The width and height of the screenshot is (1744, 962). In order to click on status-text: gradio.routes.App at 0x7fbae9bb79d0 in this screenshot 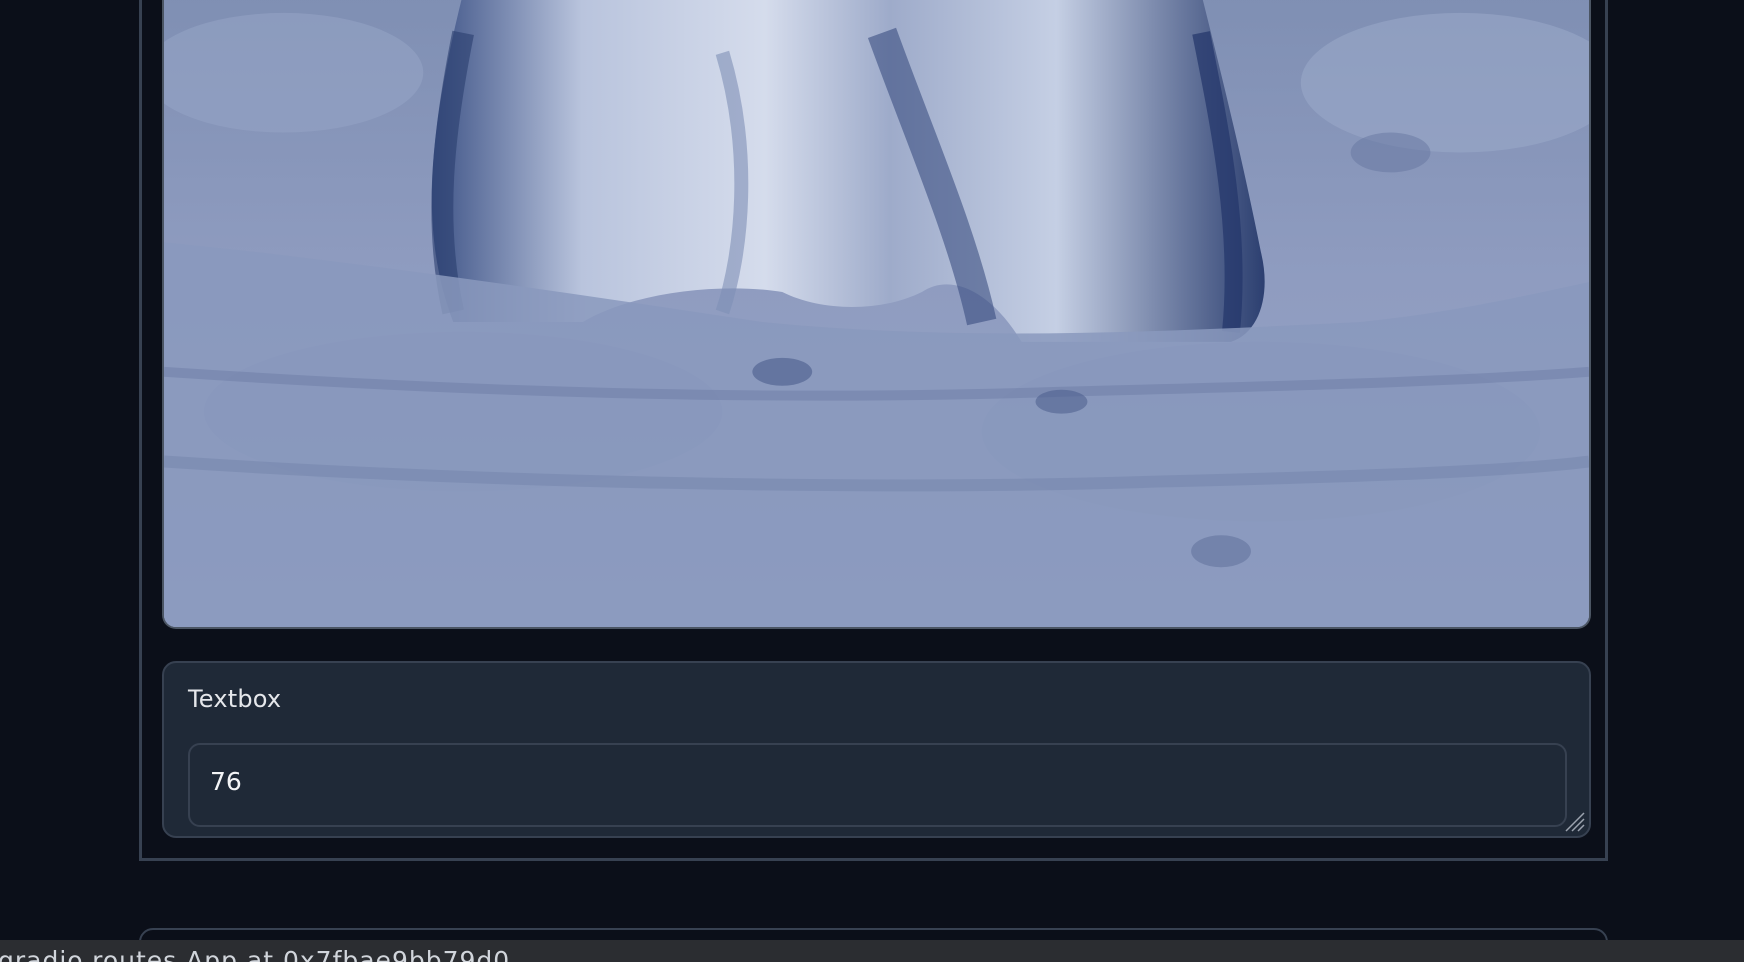, I will do `click(255, 954)`.